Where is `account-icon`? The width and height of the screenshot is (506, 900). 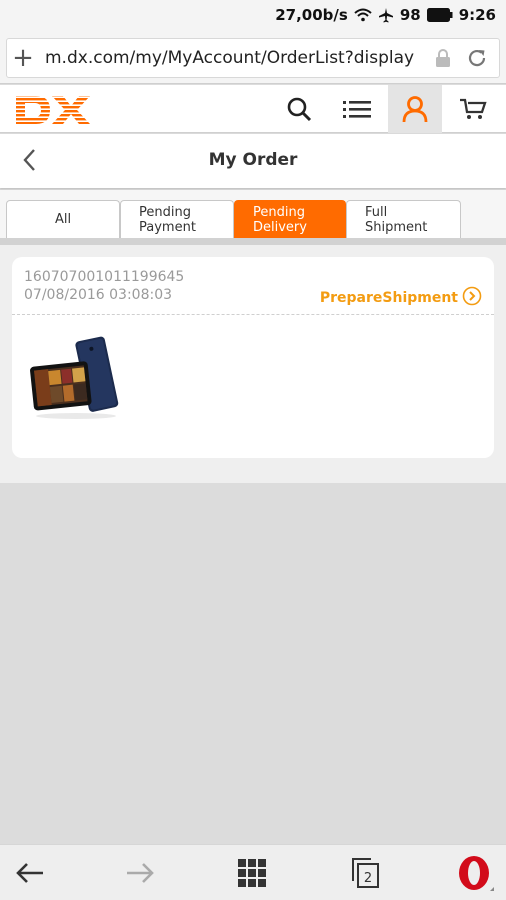 account-icon is located at coordinates (415, 109).